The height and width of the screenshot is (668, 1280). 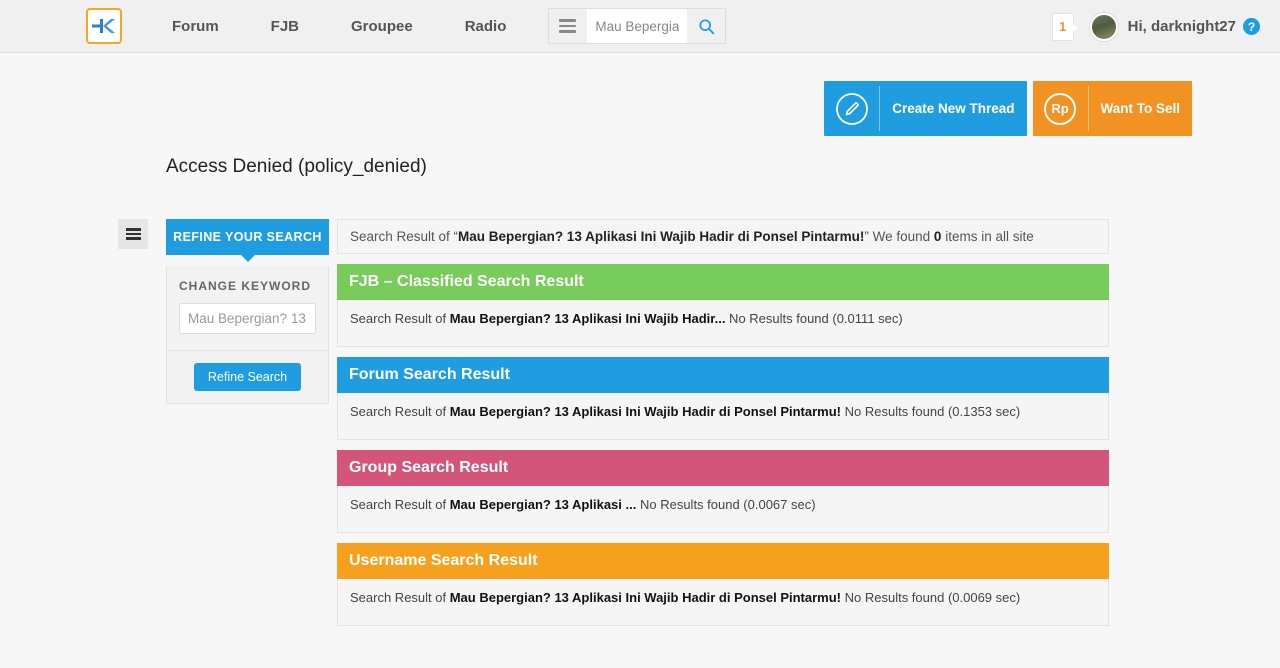 I want to click on notification-badge: 1, so click(x=1064, y=26).